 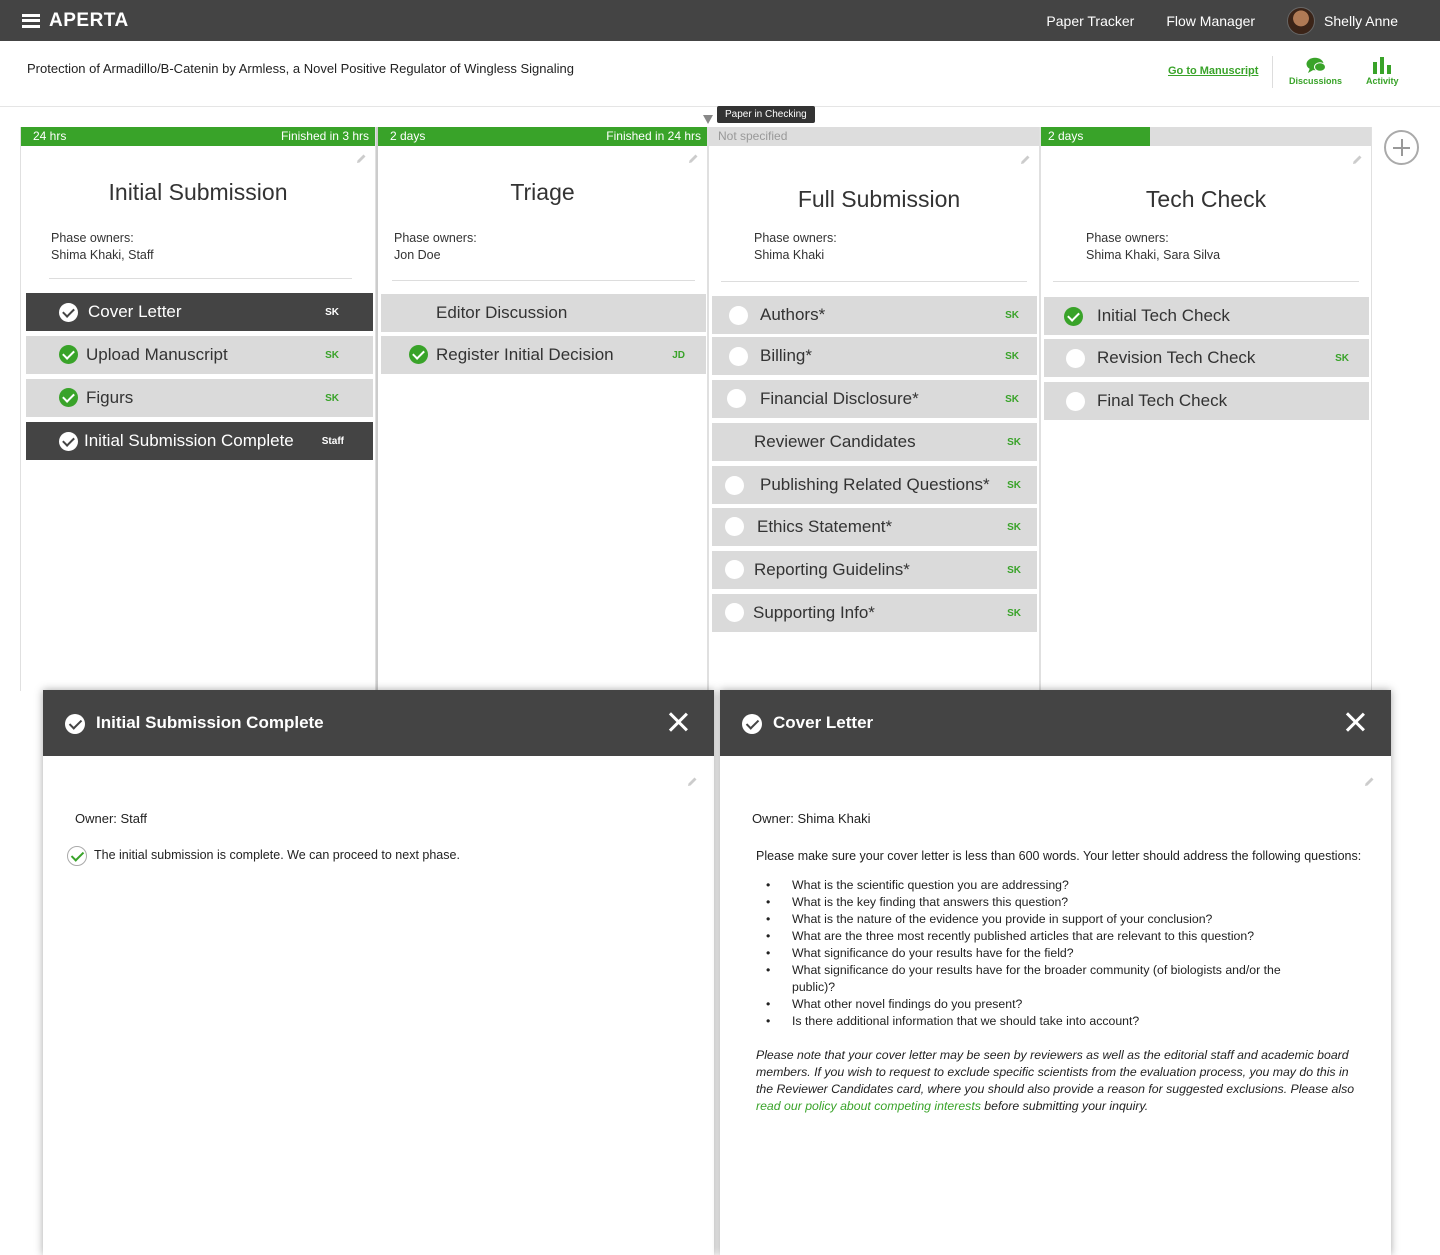 I want to click on phase-title: Initial Submission, so click(x=198, y=192).